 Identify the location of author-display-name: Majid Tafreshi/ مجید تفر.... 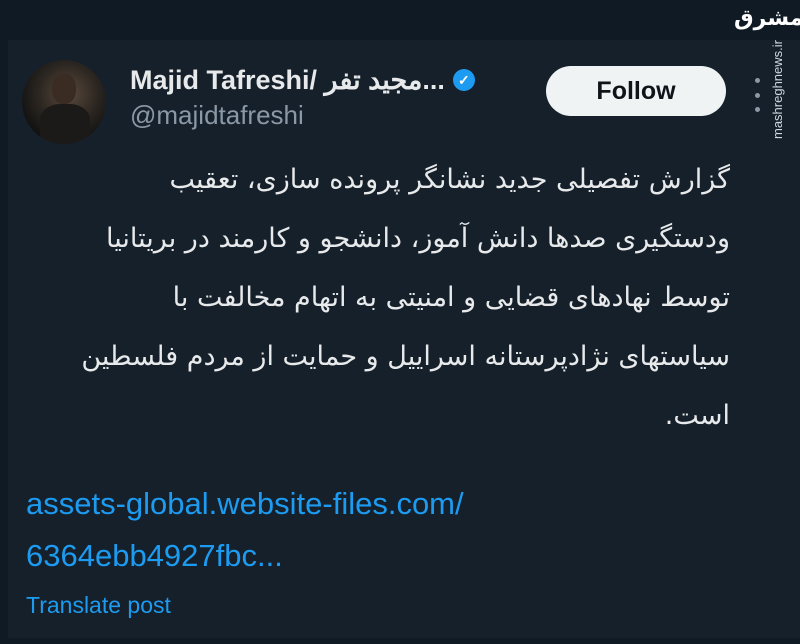
(287, 80).